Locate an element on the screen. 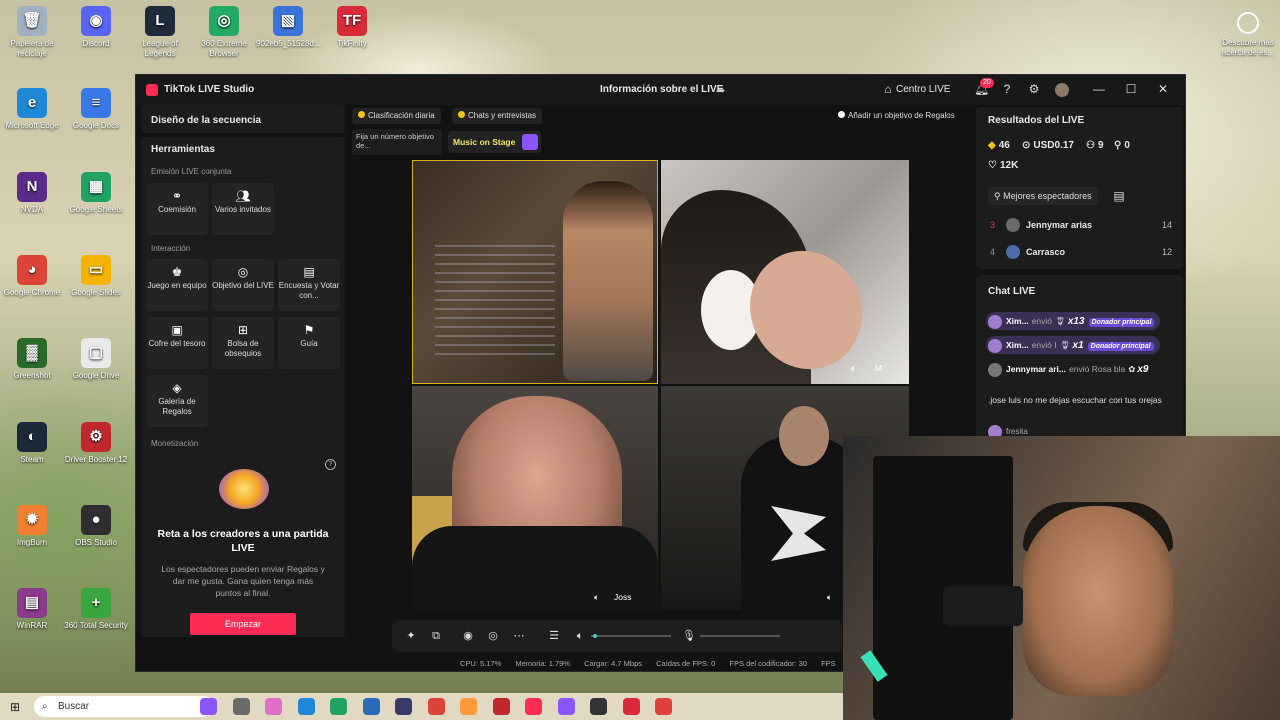 The image size is (1280, 720). desktop-icon-label: Greenshot is located at coordinates (32, 375).